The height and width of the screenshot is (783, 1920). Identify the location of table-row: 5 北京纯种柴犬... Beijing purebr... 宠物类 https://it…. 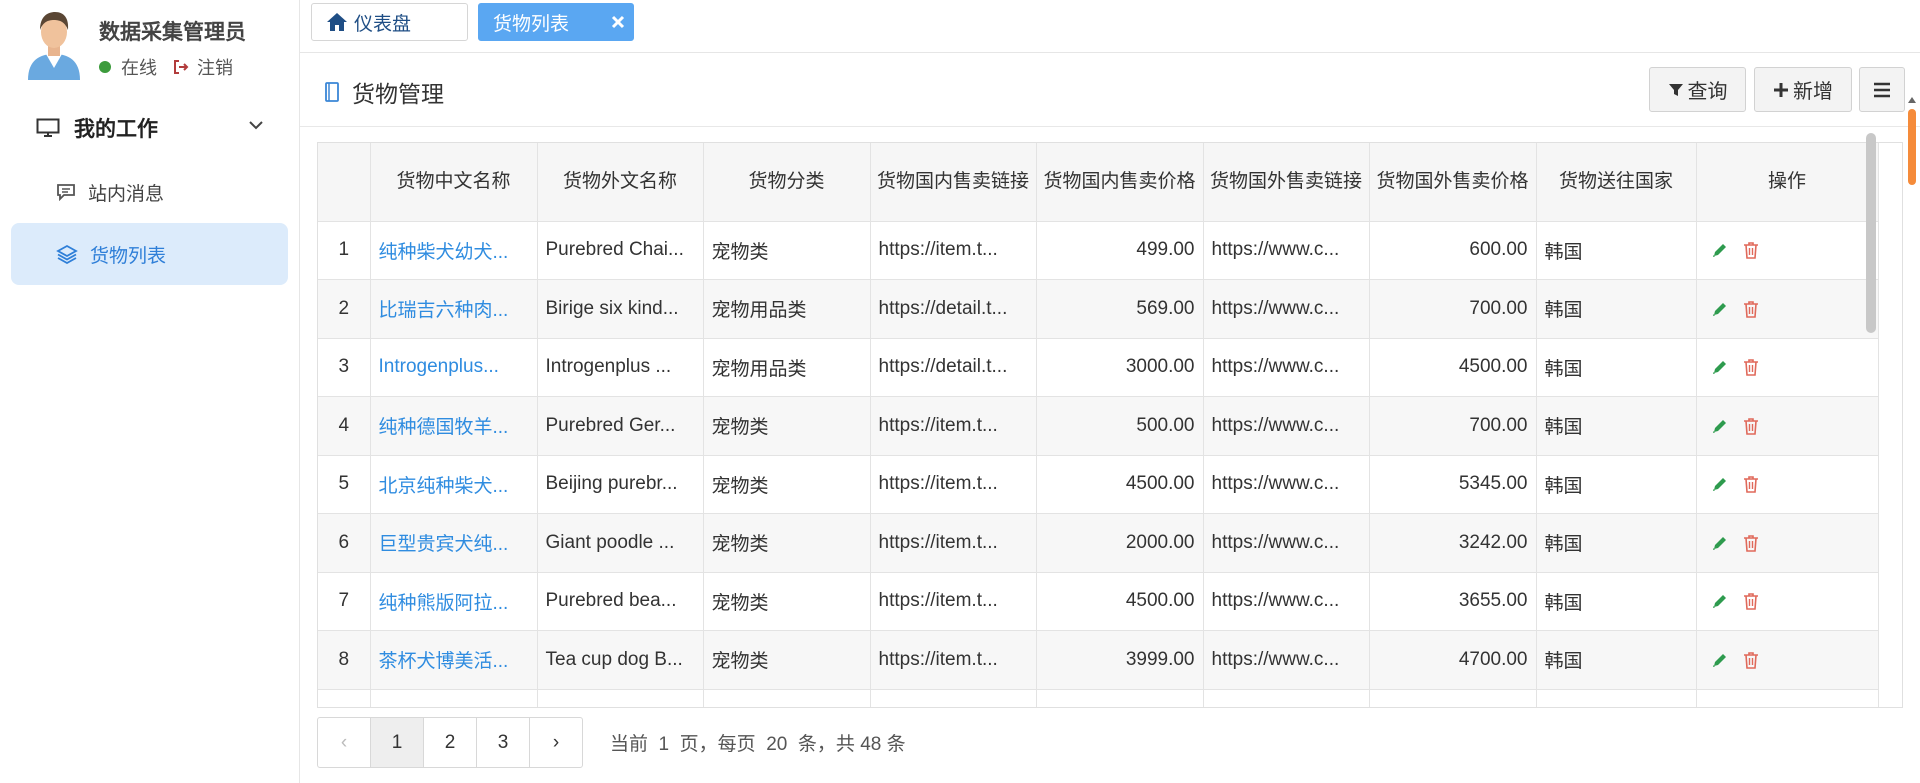
(1098, 484).